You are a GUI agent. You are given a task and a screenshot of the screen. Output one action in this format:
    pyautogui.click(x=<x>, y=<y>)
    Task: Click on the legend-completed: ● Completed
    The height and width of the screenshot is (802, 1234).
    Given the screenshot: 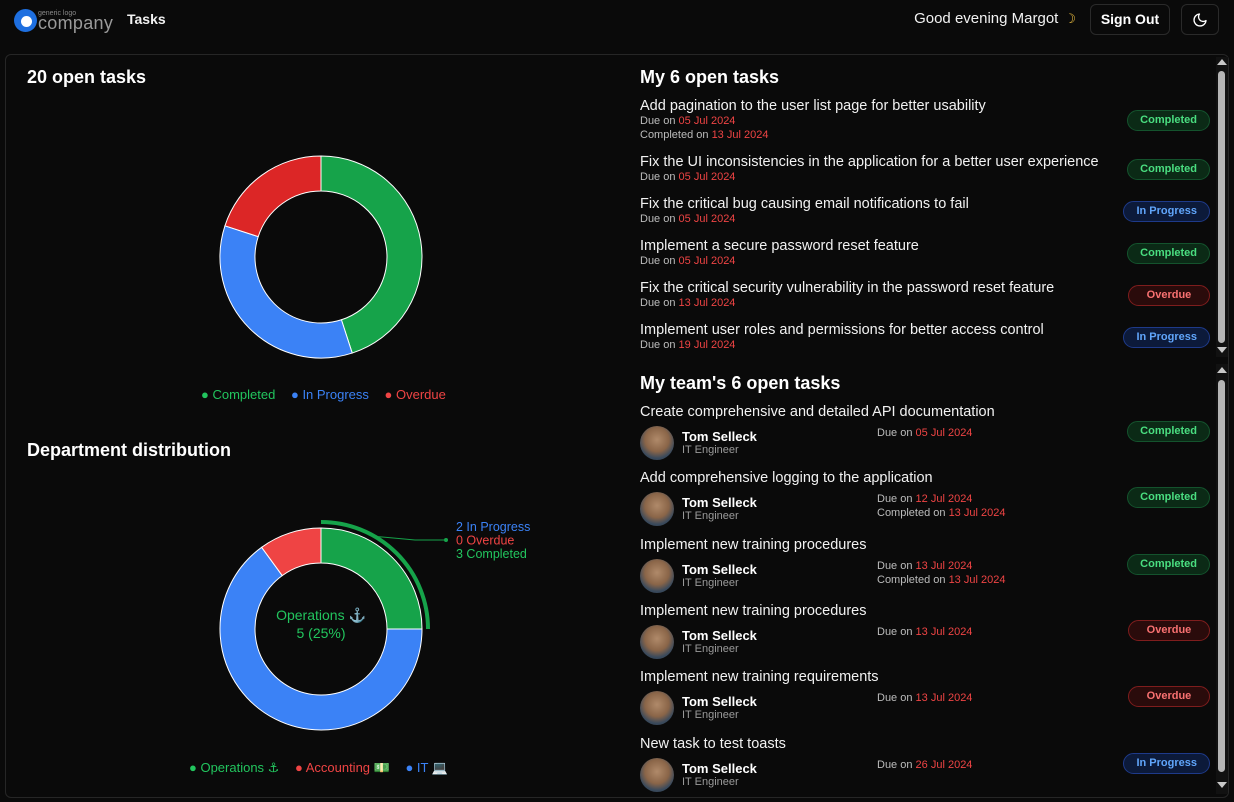 What is the action you would take?
    pyautogui.click(x=241, y=394)
    